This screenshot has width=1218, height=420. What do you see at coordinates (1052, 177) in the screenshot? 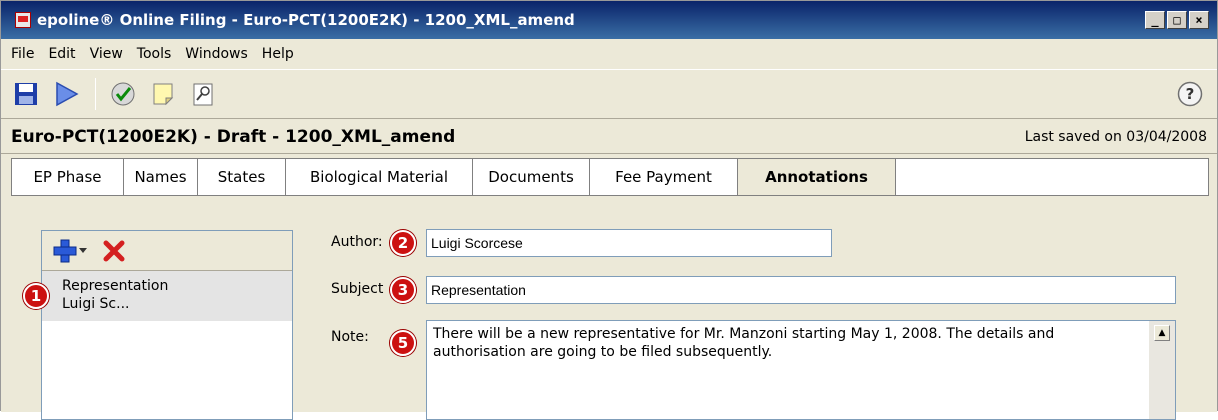
I see `tab-bar-filler` at bounding box center [1052, 177].